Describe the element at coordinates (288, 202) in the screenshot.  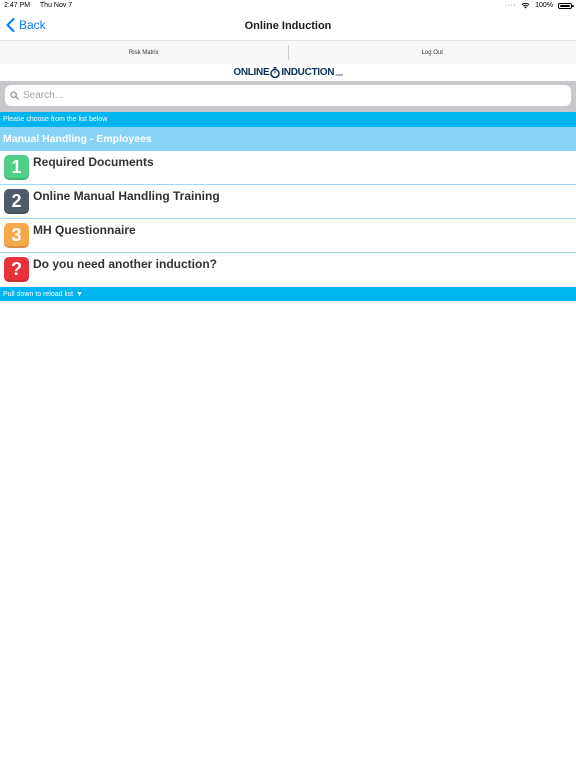
I see `list-item-manual-handling-training: 2 Online Manual Handling Training` at that location.